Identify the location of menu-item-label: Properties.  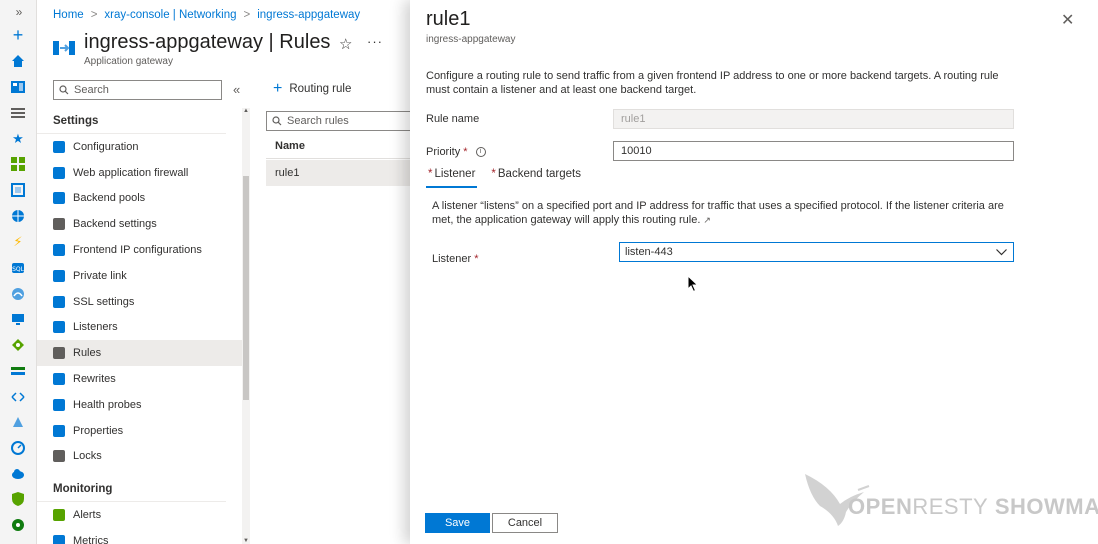
(98, 430).